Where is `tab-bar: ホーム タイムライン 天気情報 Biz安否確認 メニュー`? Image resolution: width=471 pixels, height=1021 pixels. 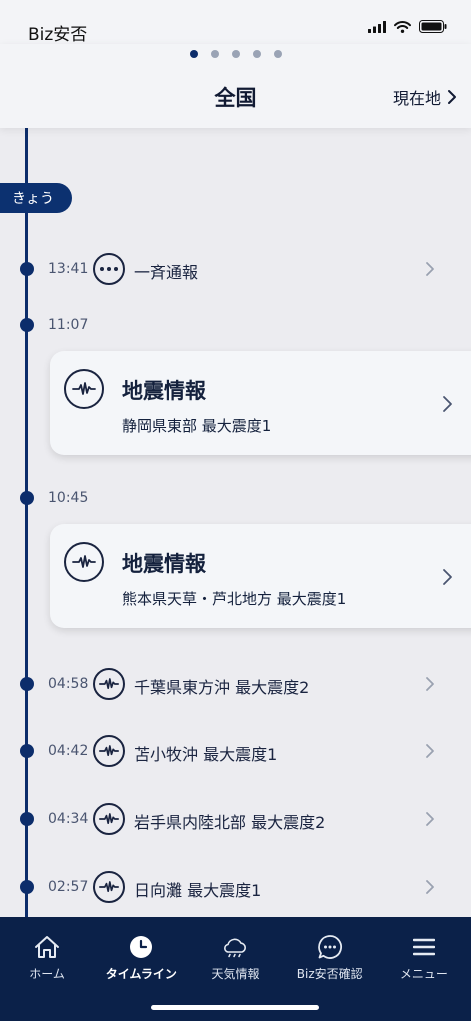 tab-bar: ホーム タイムライン 天気情報 Biz安否確認 メニュー is located at coordinates (235, 969).